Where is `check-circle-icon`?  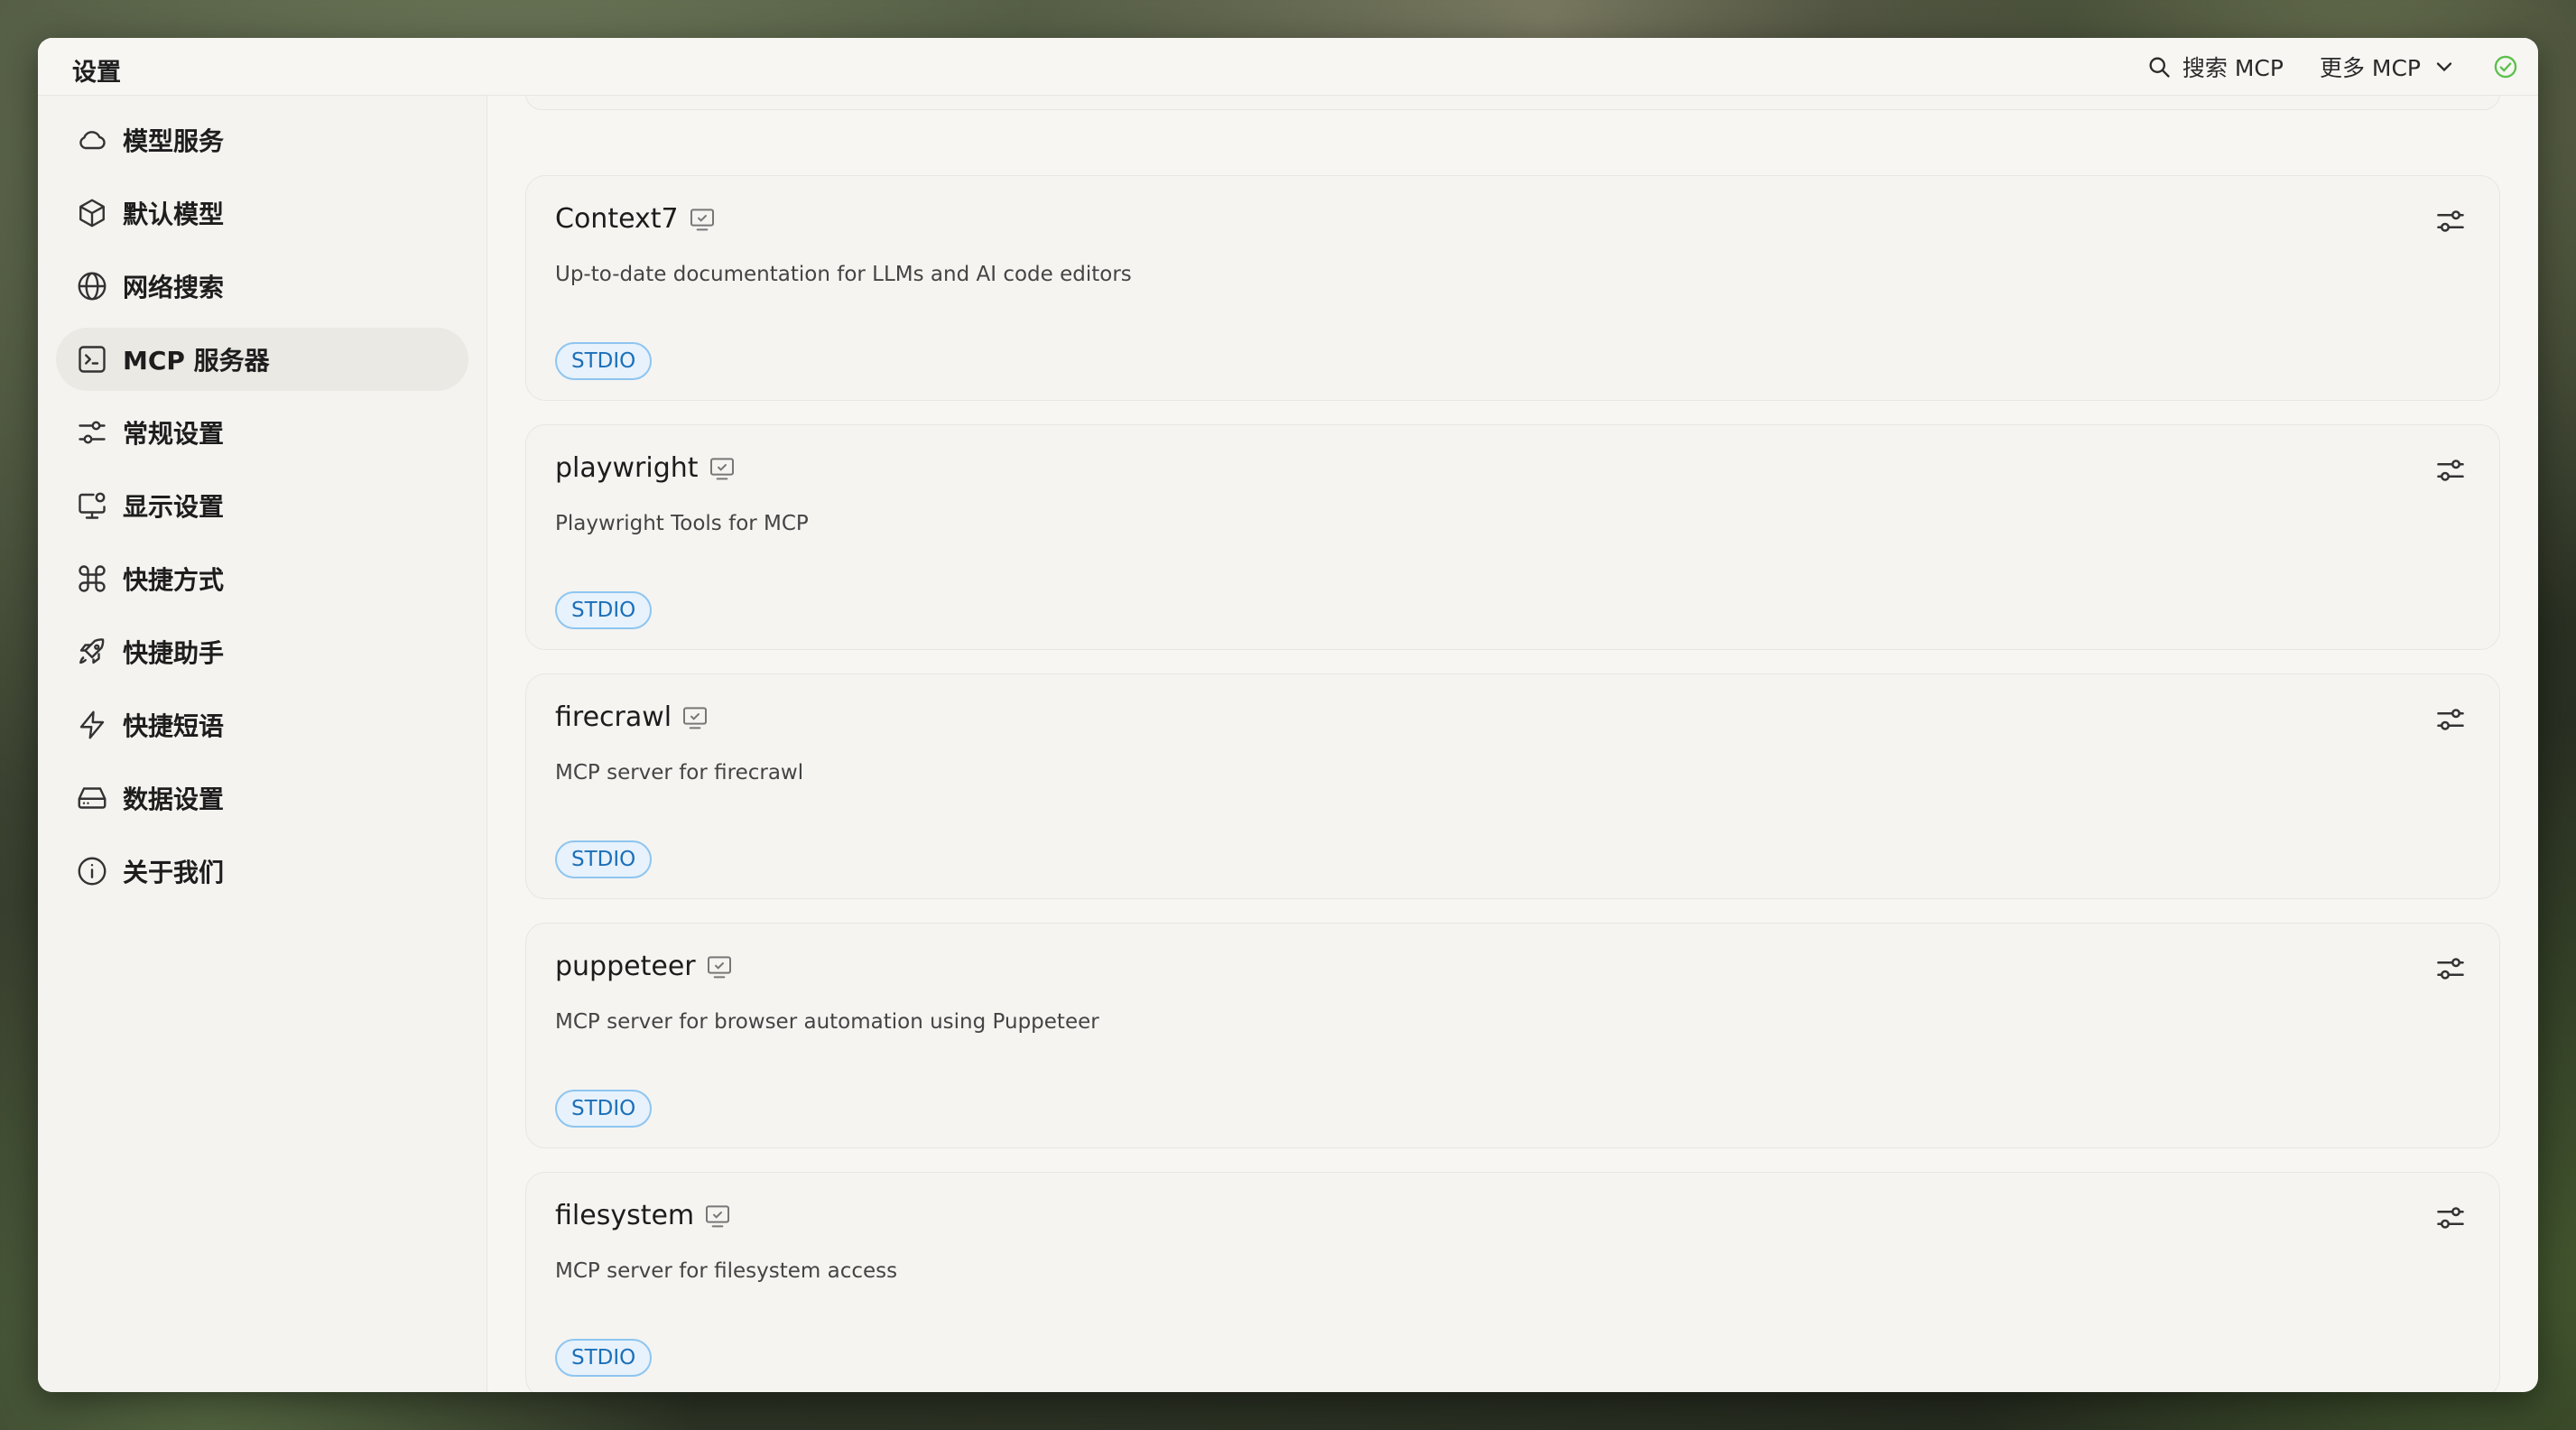
check-circle-icon is located at coordinates (2506, 67).